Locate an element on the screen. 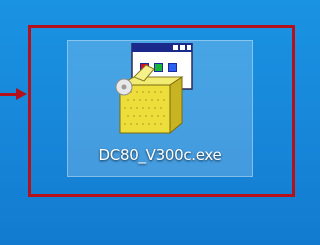  installer-exe-icon is located at coordinates (154, 89).